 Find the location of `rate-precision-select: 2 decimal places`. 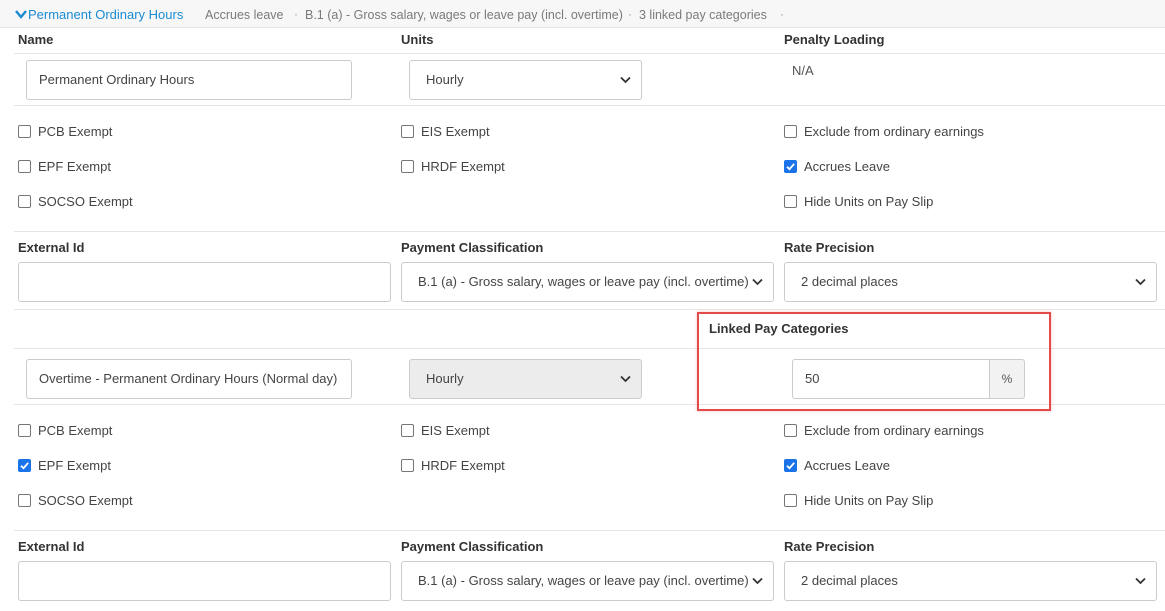

rate-precision-select: 2 decimal places is located at coordinates (970, 282).